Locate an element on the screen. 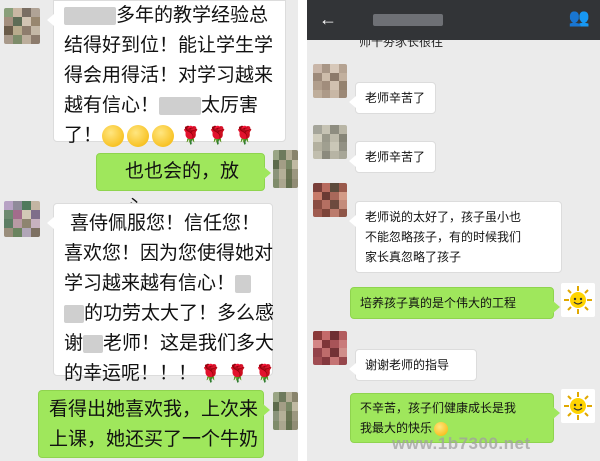 Image resolution: width=600 pixels, height=461 pixels. message-bubble: 培养孩子真的是个伟大的工程 is located at coordinates (455, 303).